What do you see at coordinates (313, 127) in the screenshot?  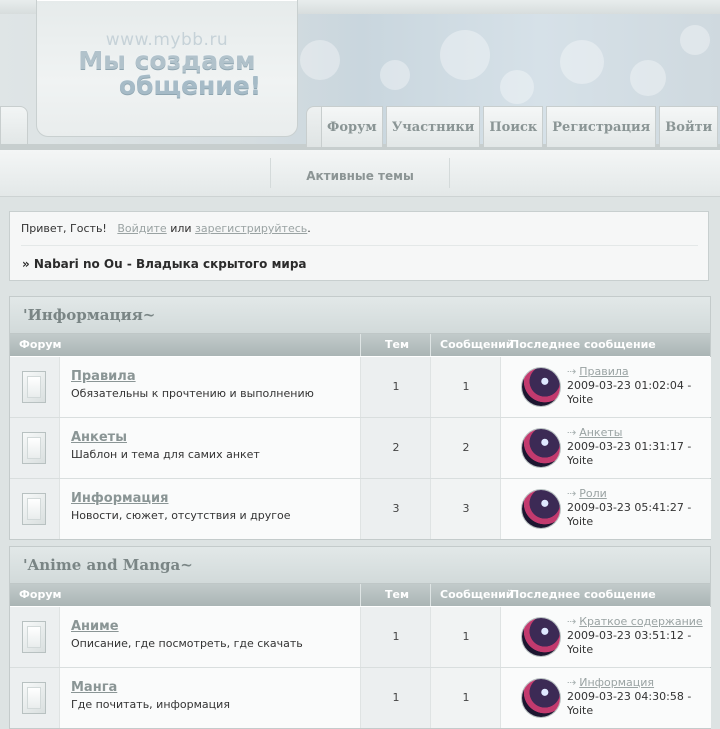 I see `nav-lead-tab` at bounding box center [313, 127].